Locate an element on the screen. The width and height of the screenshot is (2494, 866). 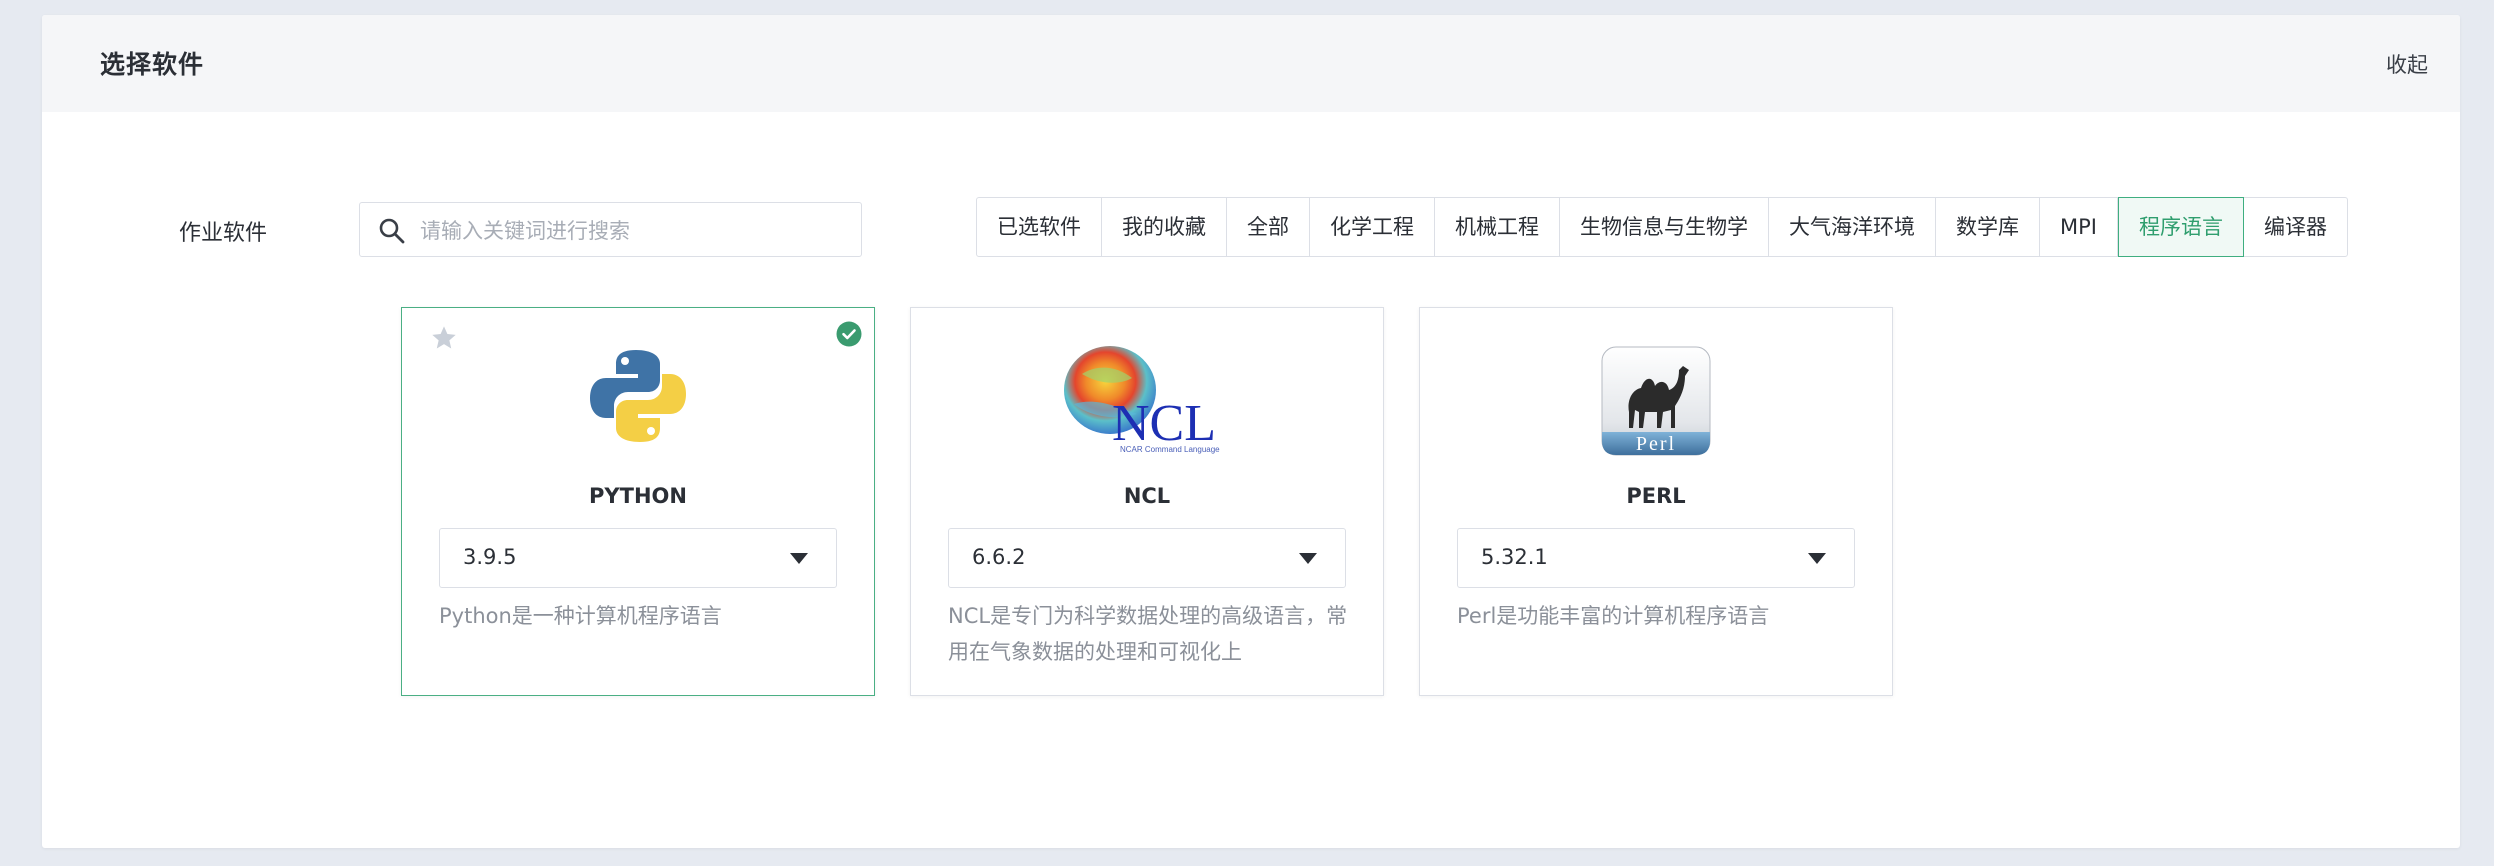
tab-bioinformatics: 生物信息与生物学 is located at coordinates (1664, 227).